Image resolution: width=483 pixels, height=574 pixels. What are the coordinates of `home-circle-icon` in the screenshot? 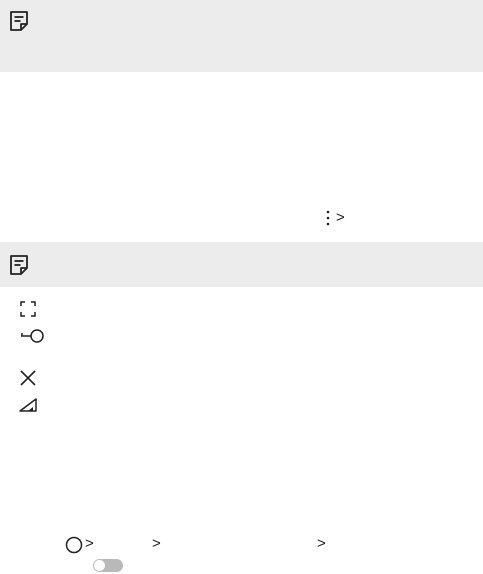 It's located at (74, 545).